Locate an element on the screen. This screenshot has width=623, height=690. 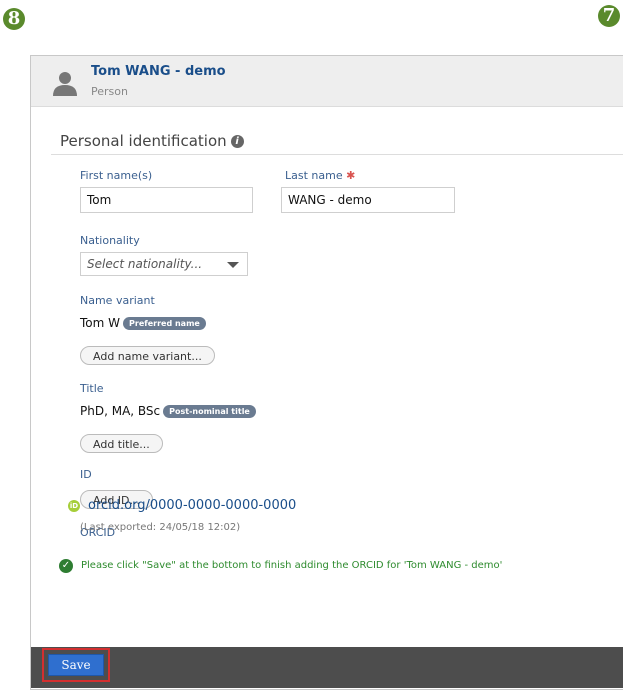
title-row: PhD, MA, BSc Post-nominal title is located at coordinates (168, 411).